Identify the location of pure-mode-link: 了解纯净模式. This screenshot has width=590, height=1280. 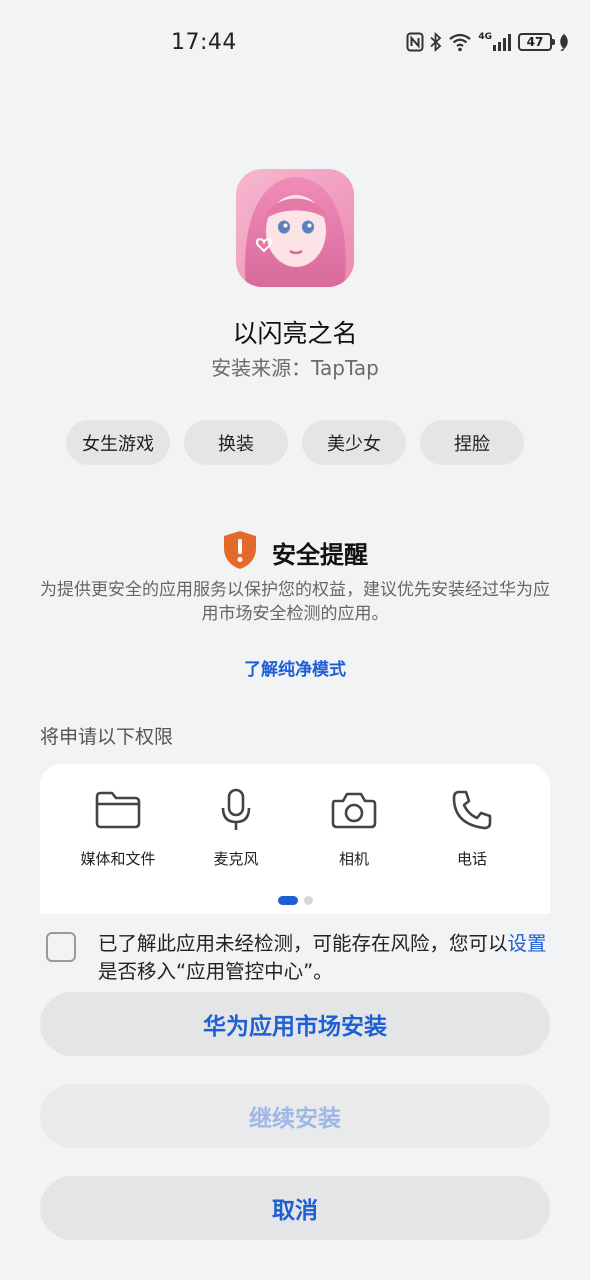
(295, 667).